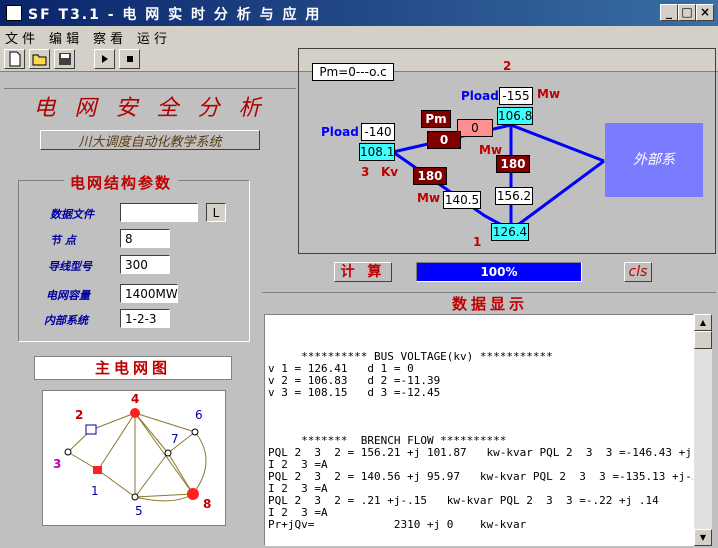  What do you see at coordinates (57, 464) in the screenshot?
I see `minimap-label-3: 3` at bounding box center [57, 464].